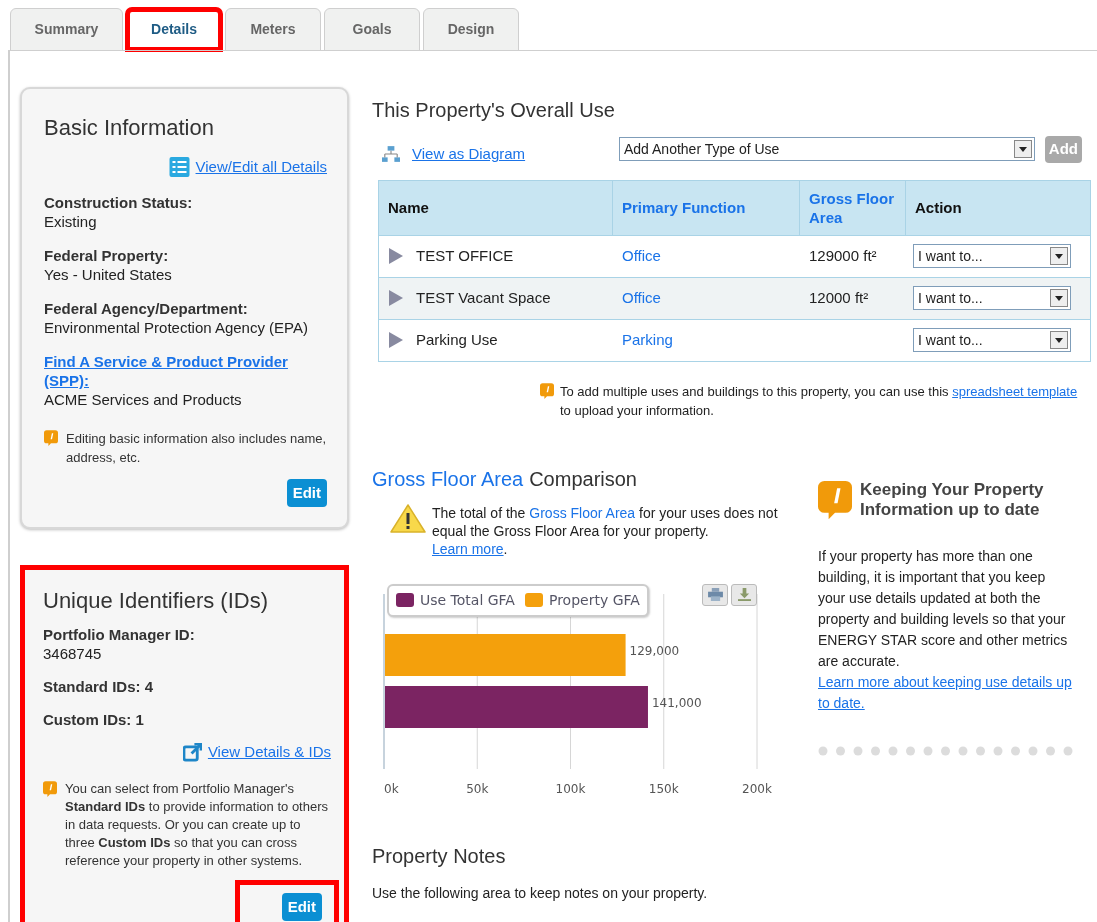 Image resolution: width=1097 pixels, height=922 pixels. I want to click on print-button, so click(715, 594).